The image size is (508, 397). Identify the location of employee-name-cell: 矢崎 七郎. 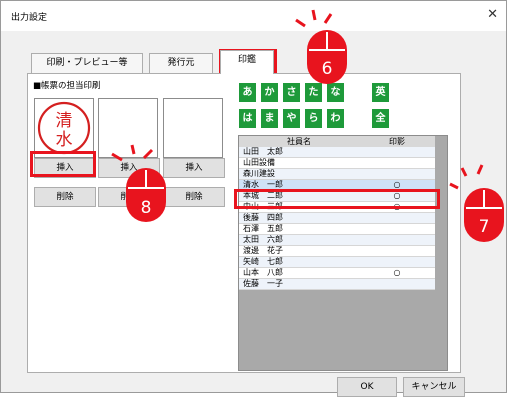
(263, 261).